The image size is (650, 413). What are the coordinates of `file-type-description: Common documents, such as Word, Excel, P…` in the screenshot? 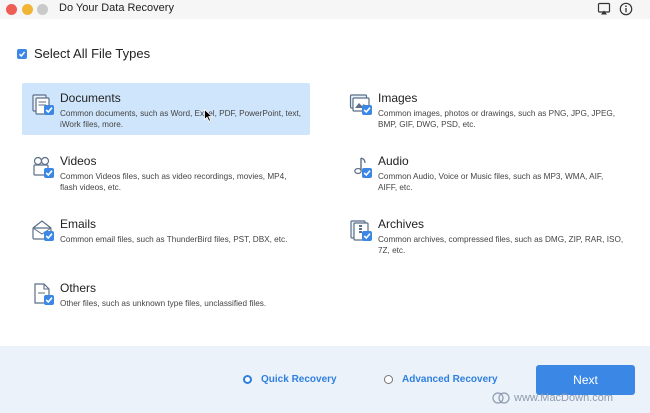 It's located at (181, 119).